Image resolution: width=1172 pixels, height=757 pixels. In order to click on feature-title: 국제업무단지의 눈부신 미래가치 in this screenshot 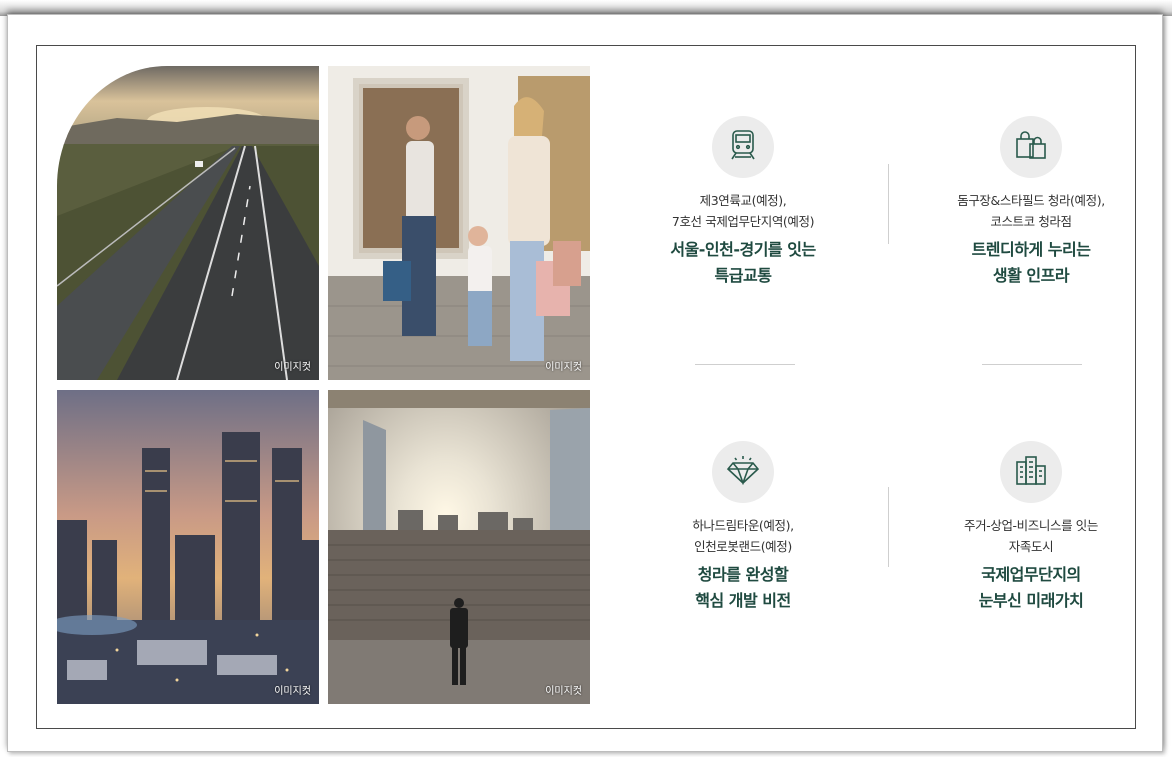, I will do `click(1031, 587)`.